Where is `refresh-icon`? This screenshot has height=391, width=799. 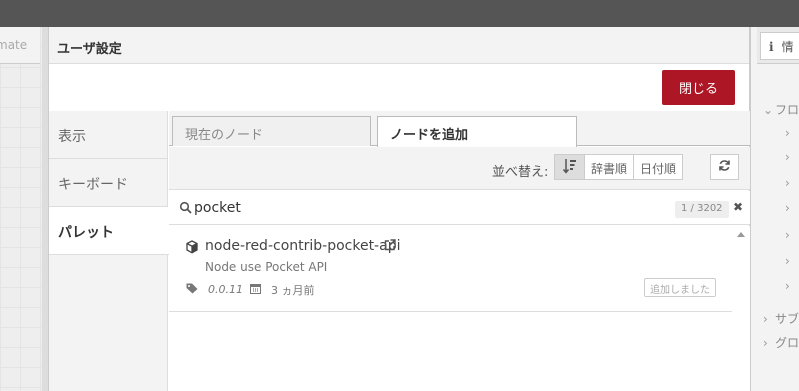
refresh-icon is located at coordinates (724, 165).